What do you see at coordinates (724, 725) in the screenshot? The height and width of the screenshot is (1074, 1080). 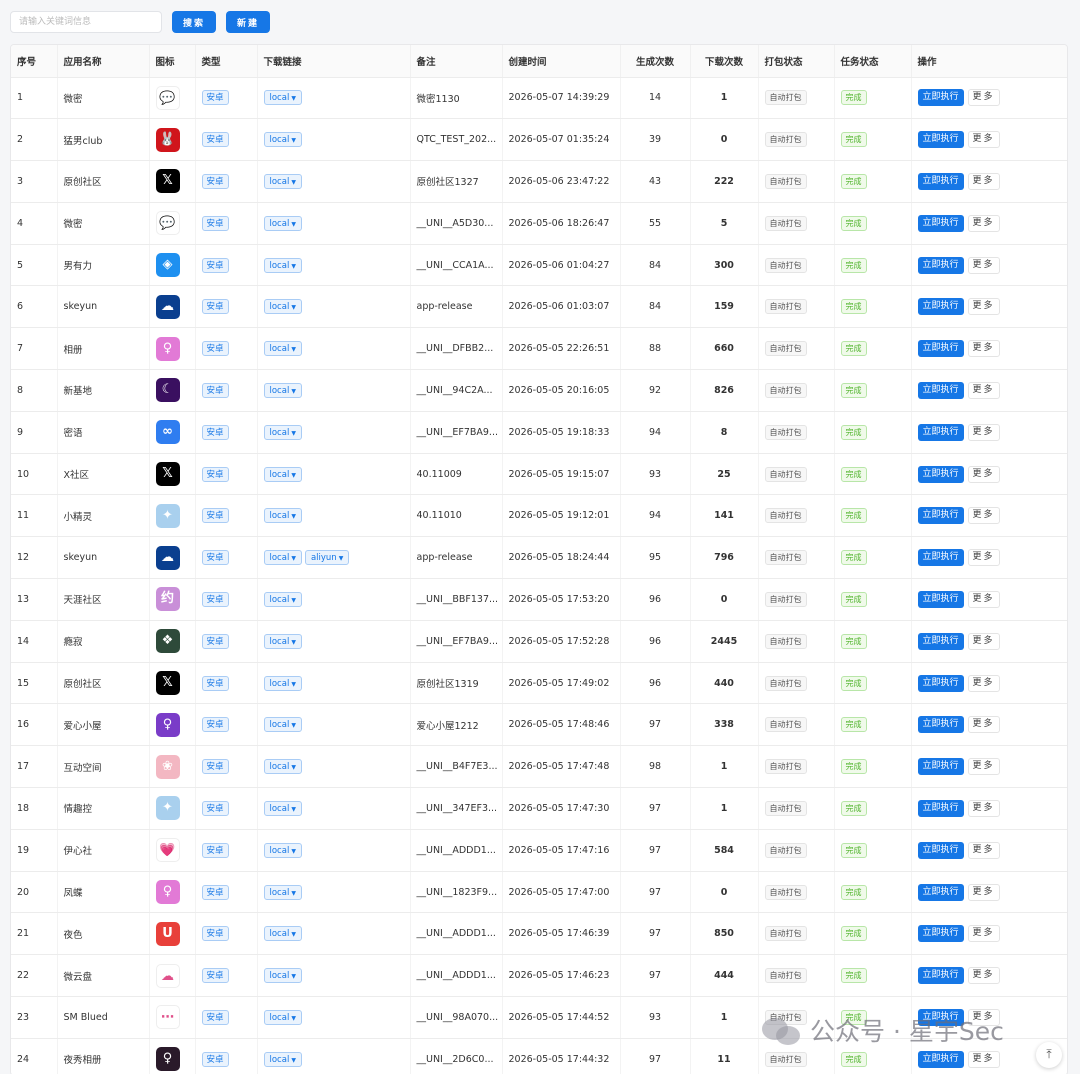 I see `cell-download-count: 338` at bounding box center [724, 725].